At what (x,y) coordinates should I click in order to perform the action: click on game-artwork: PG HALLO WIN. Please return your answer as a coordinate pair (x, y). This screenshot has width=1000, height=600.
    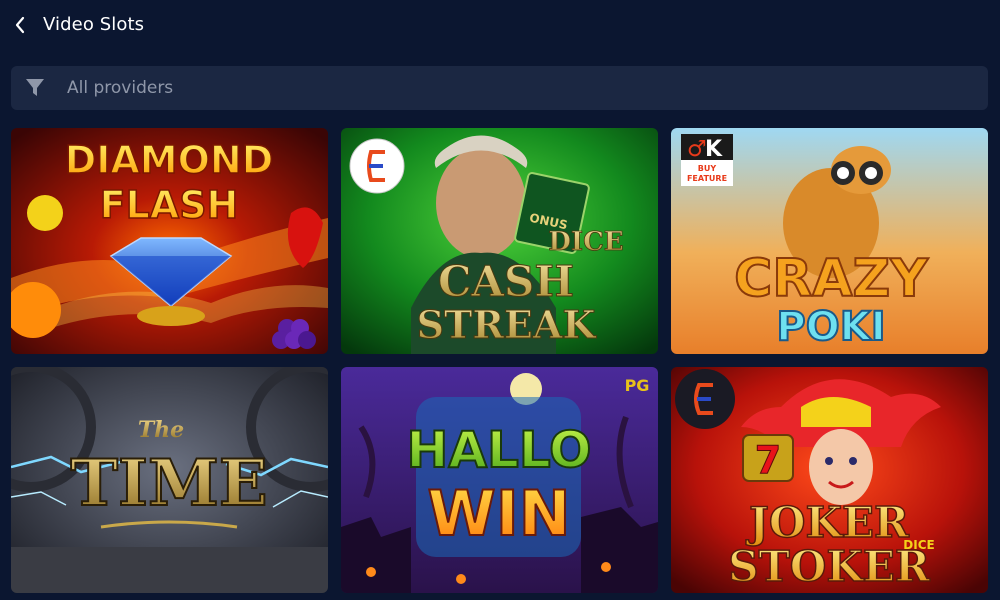
    Looking at the image, I should click on (499, 480).